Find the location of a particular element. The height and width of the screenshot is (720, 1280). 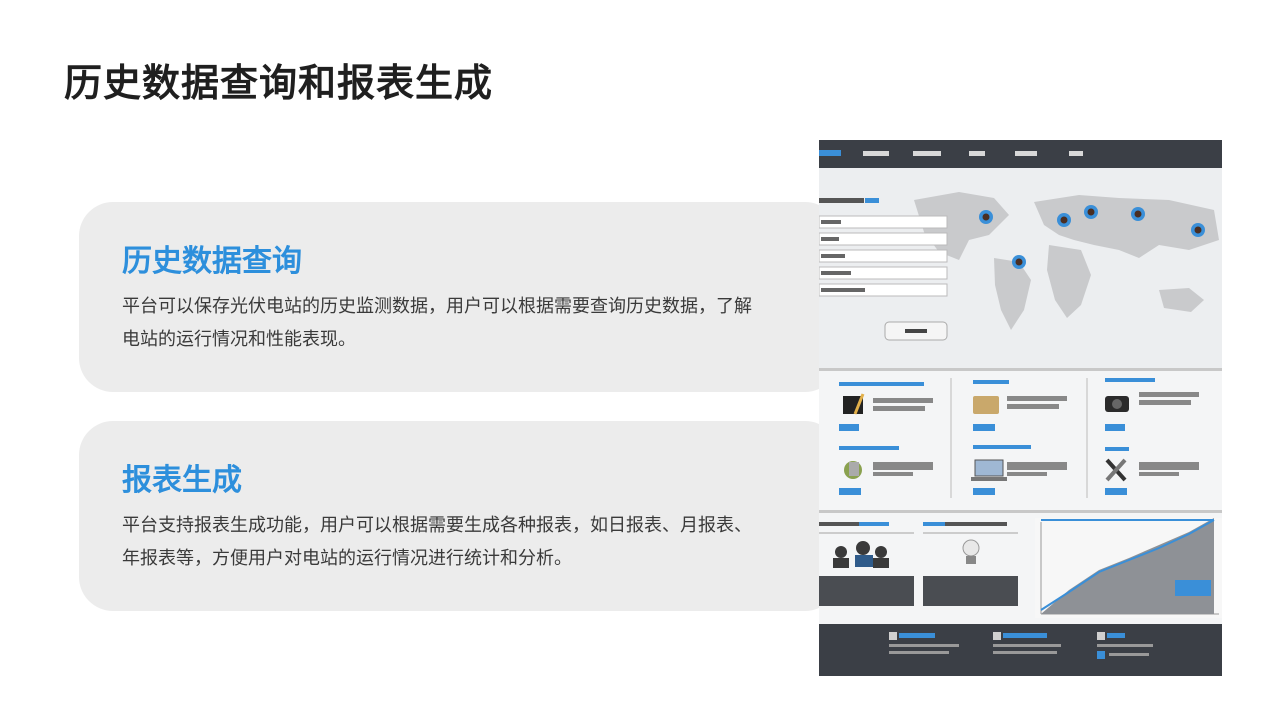

line-chart-icon is located at coordinates (1128, 568).